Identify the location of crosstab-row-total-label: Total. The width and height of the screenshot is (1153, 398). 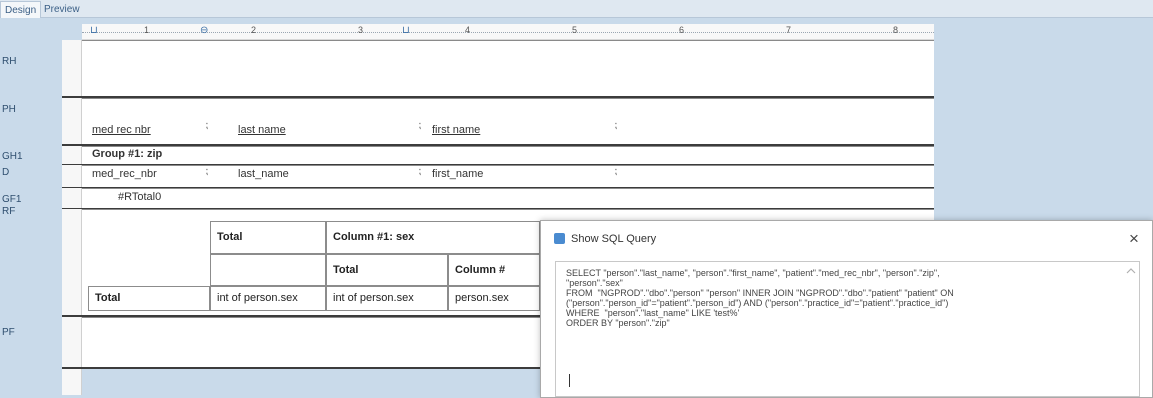
(149, 298).